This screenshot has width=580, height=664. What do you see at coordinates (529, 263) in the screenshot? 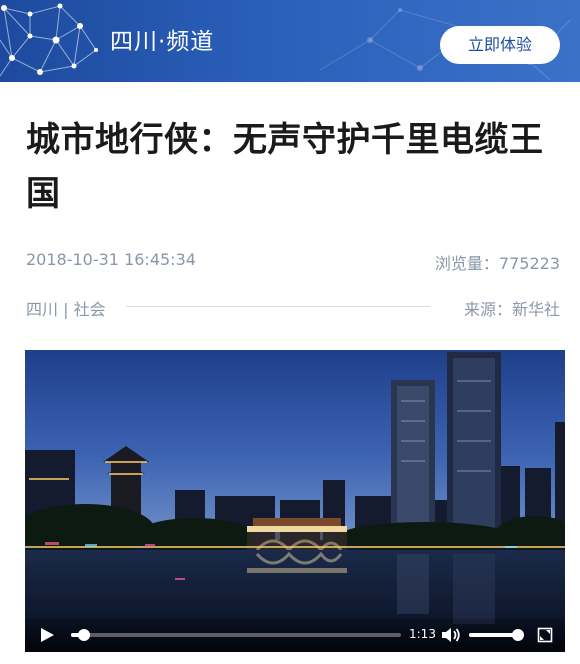
I see `views-number: 775223` at bounding box center [529, 263].